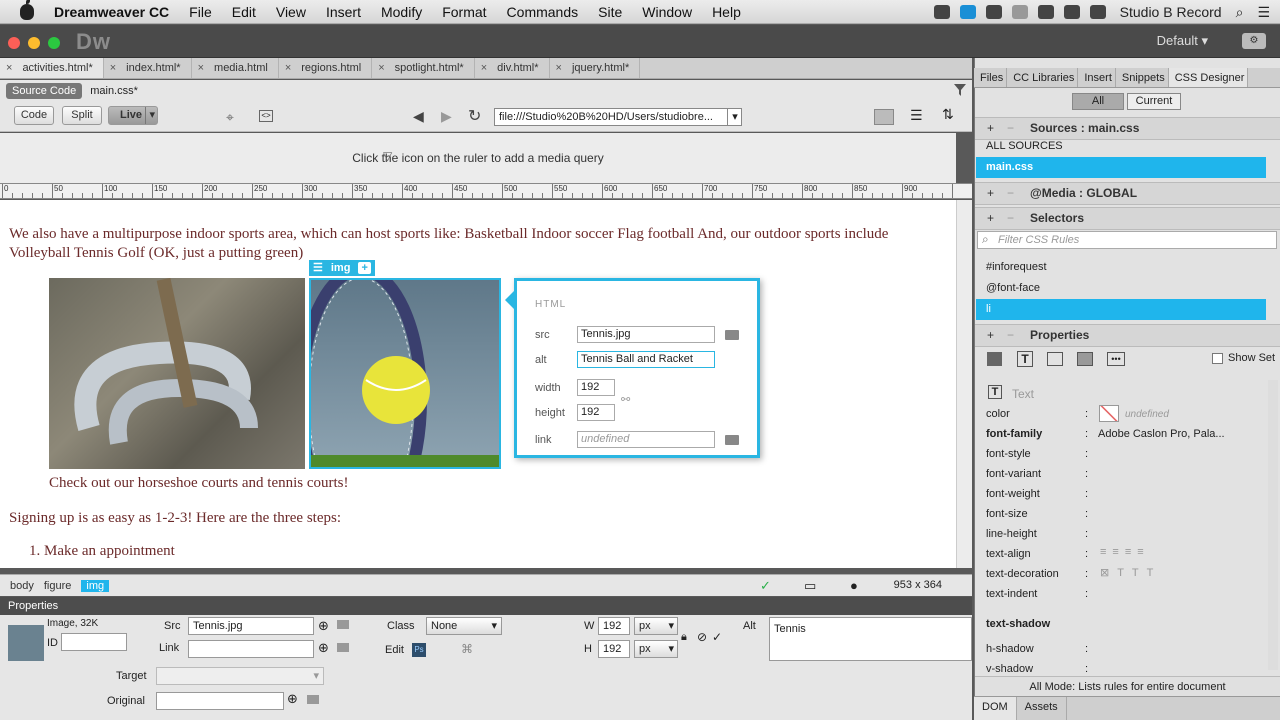 The height and width of the screenshot is (720, 1280). I want to click on menu-edit: Edit, so click(244, 12).